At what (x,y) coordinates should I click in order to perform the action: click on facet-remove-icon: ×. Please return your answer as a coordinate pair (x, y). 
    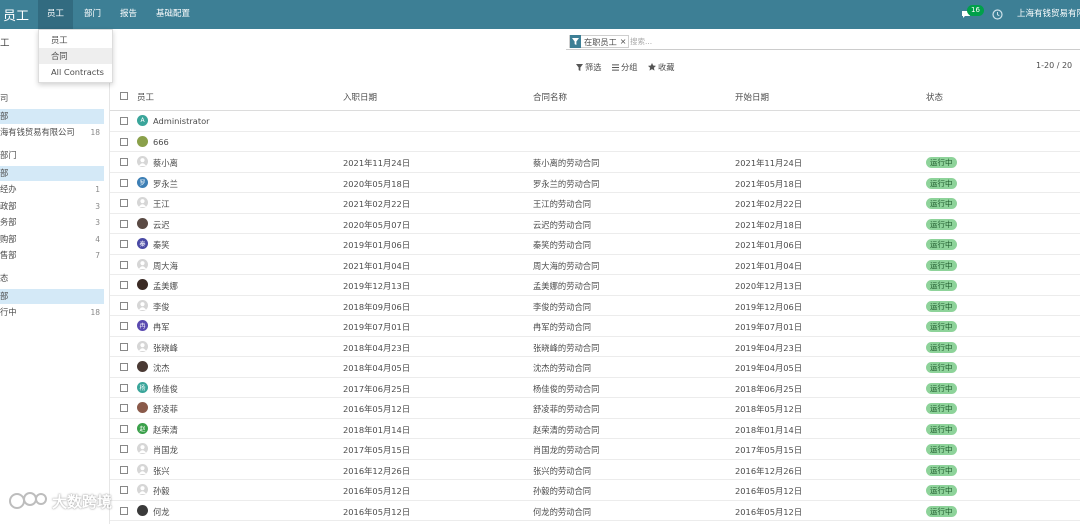
    Looking at the image, I should click on (624, 41).